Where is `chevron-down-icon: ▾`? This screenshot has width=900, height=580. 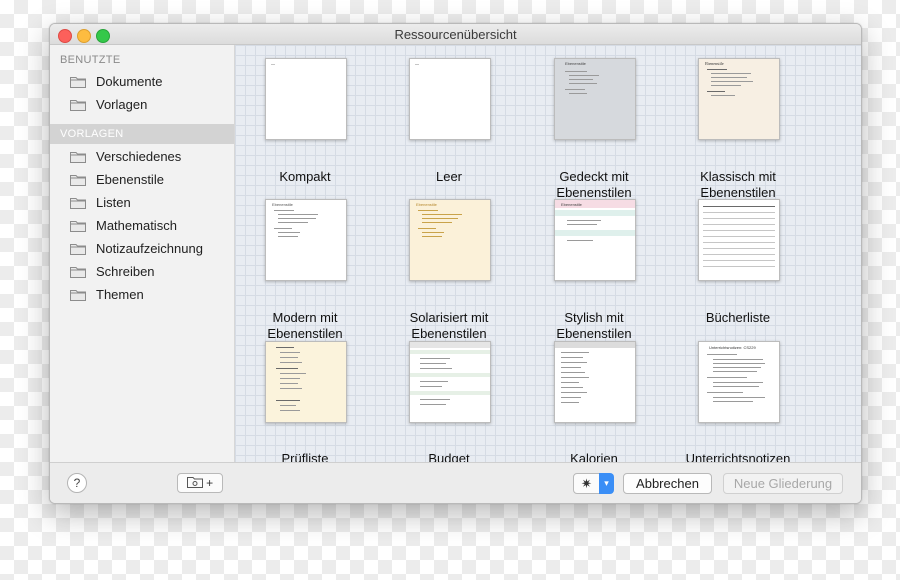 chevron-down-icon: ▾ is located at coordinates (606, 483).